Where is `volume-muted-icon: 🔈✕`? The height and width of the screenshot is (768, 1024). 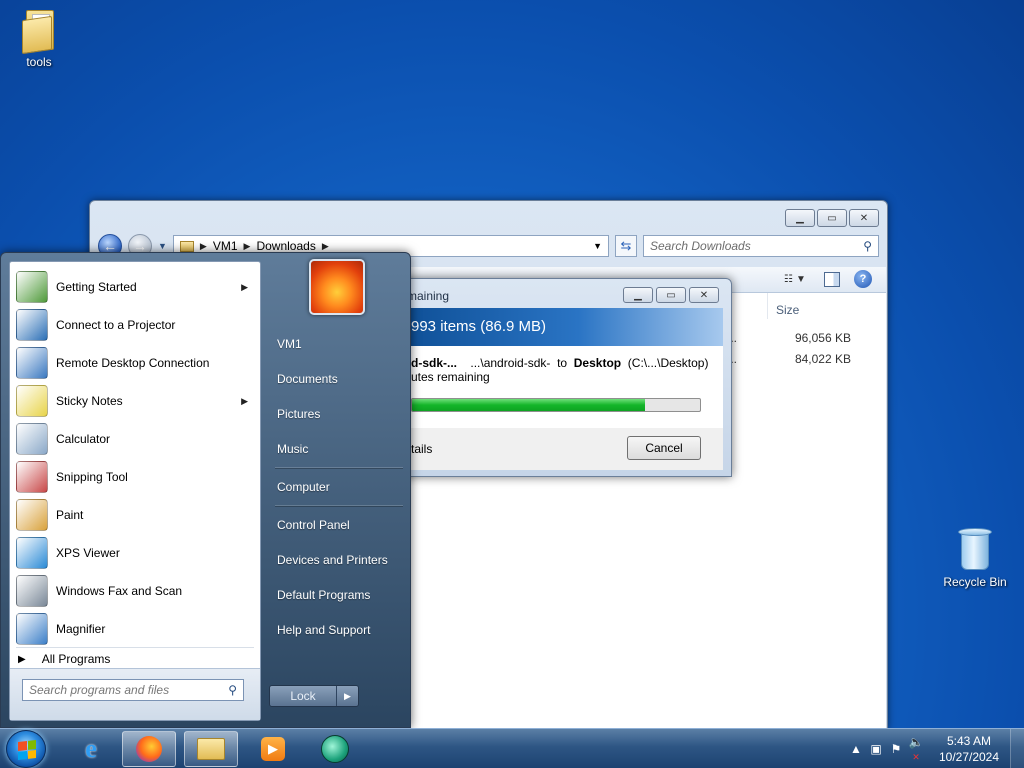 volume-muted-icon: 🔈✕ is located at coordinates (916, 749).